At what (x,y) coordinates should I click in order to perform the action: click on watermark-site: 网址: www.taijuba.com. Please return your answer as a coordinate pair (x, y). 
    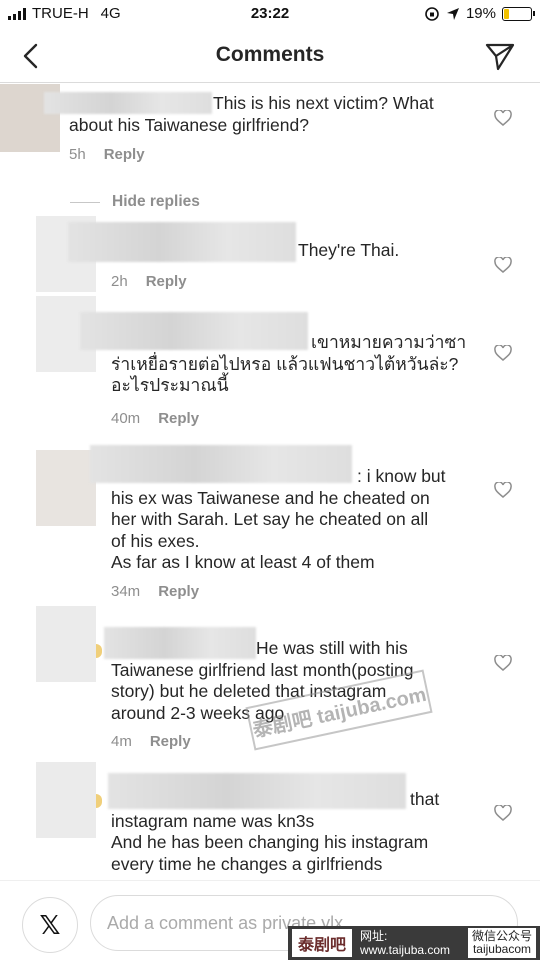
    Looking at the image, I should click on (405, 943).